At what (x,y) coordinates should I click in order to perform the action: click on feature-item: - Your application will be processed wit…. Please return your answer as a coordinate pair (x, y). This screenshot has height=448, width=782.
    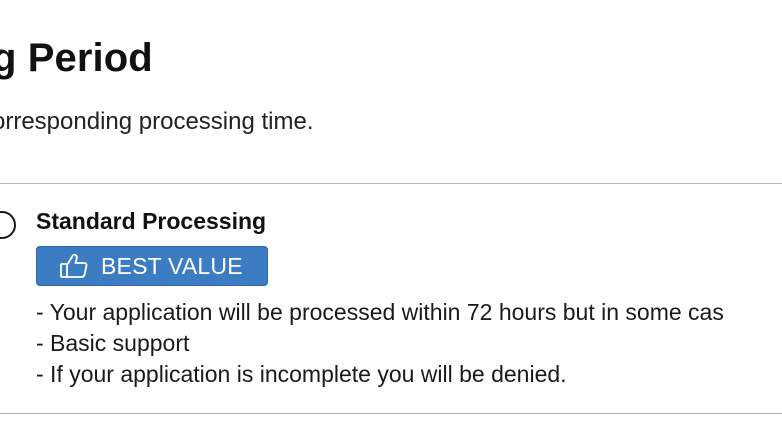
    Looking at the image, I should click on (380, 312).